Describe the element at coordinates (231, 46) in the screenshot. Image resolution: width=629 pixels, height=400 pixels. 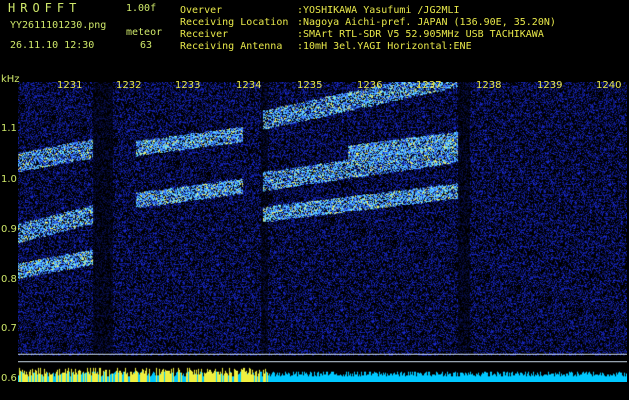
I see `meta-label-antenna: Receiving Antenna` at that location.